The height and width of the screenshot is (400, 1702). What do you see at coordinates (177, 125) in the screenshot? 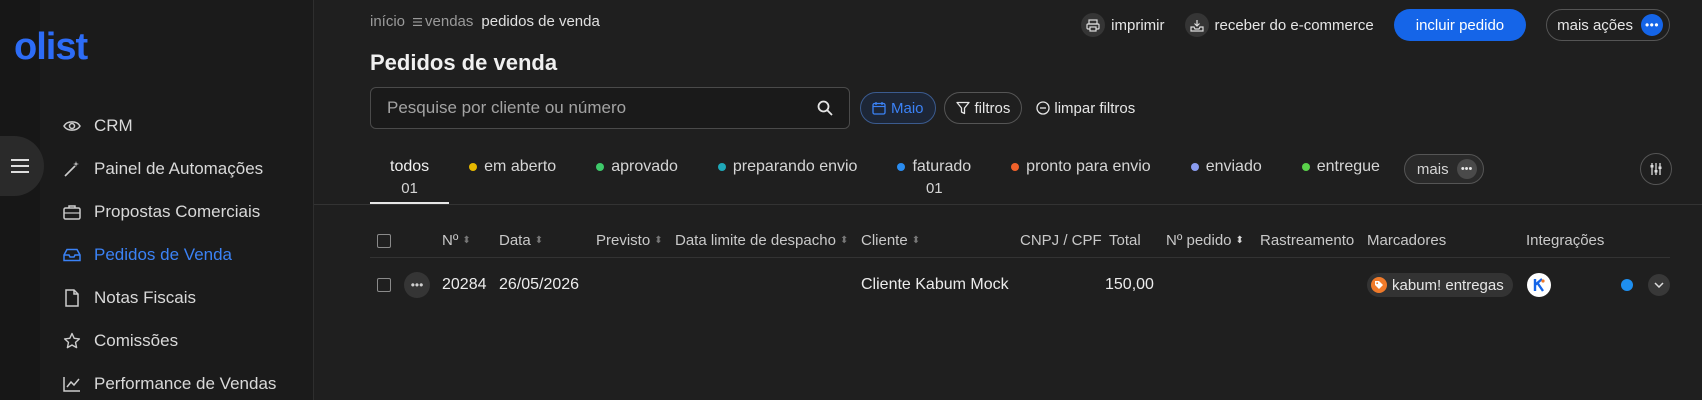
I see `sidebar-item-crm: CRM` at bounding box center [177, 125].